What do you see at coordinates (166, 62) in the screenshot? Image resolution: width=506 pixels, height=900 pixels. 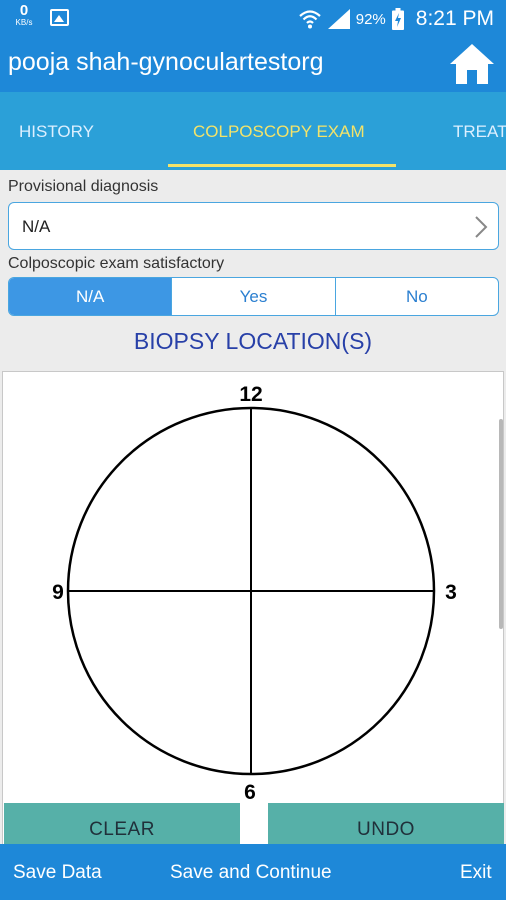 I see `page-title: pooja shah-gynoculartestorg` at bounding box center [166, 62].